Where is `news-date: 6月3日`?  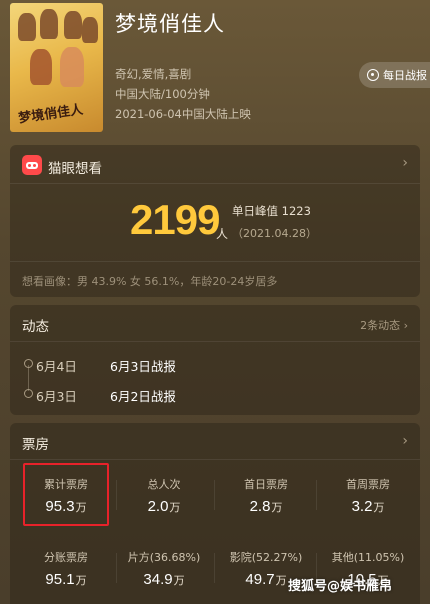 news-date: 6月3日 is located at coordinates (56, 396).